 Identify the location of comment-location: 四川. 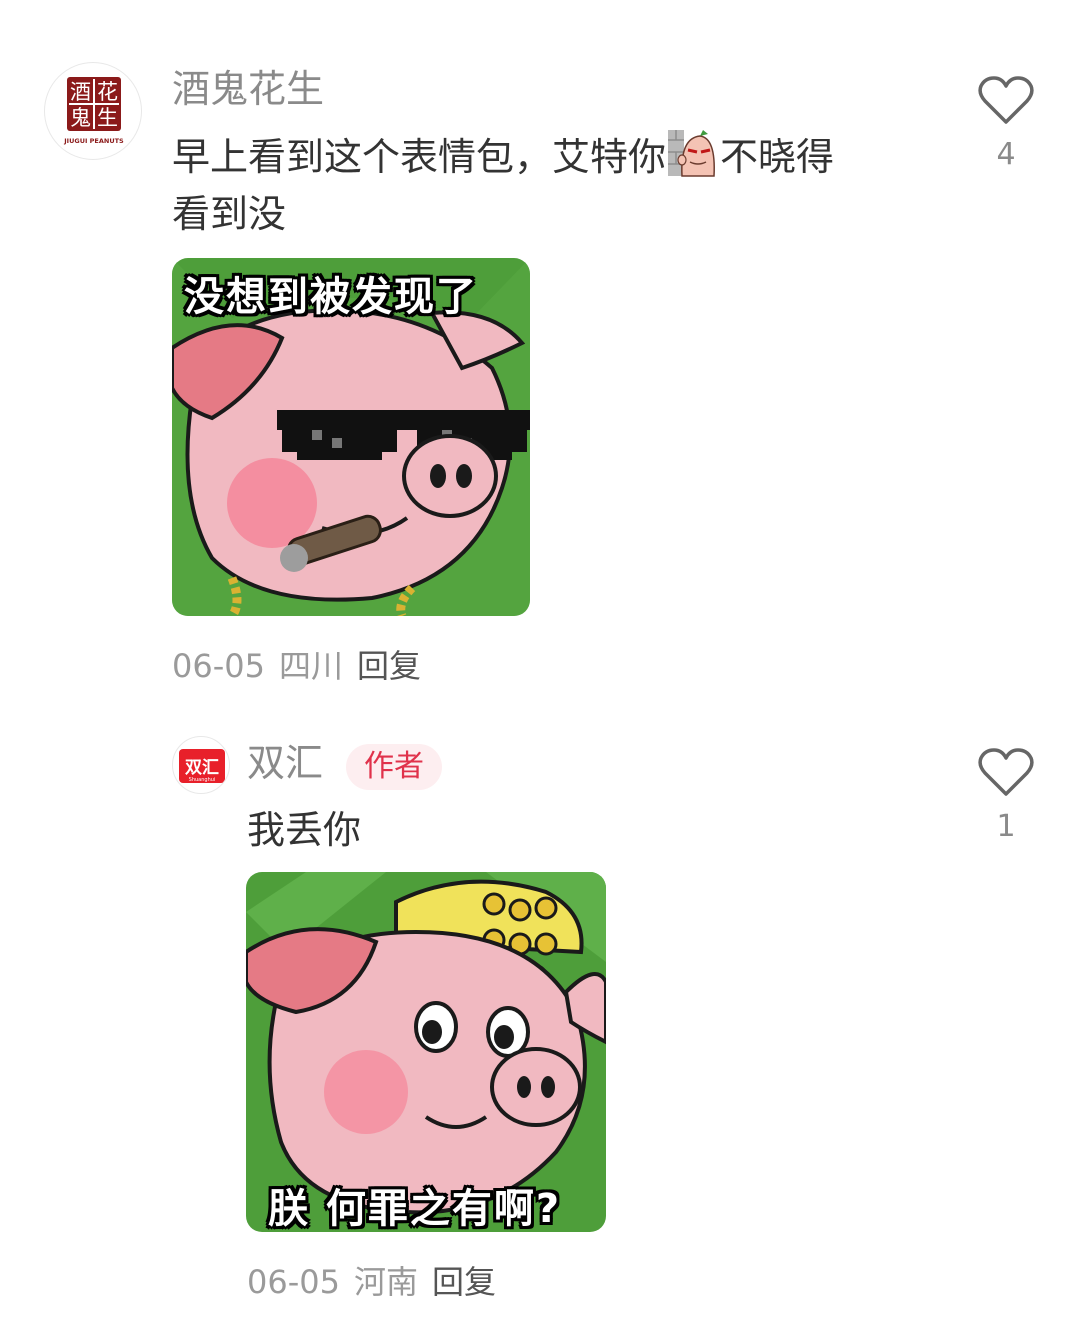
(310, 666).